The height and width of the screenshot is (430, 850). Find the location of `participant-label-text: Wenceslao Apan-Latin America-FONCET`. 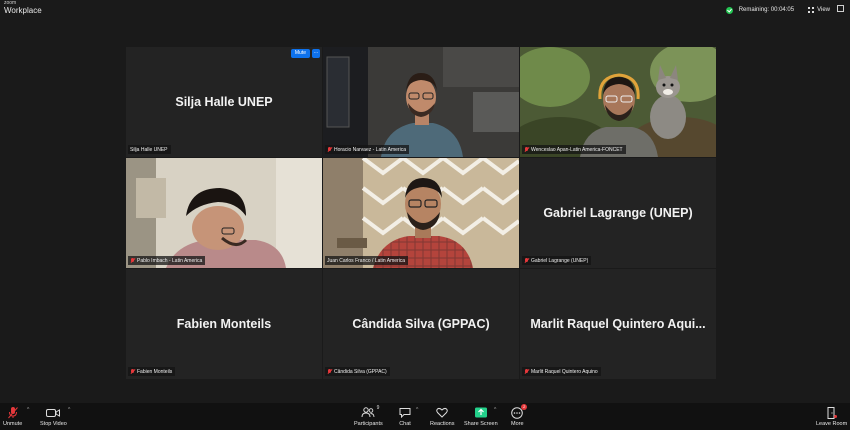

participant-label-text: Wenceslao Apan-Latin America-FONCET is located at coordinates (577, 149).